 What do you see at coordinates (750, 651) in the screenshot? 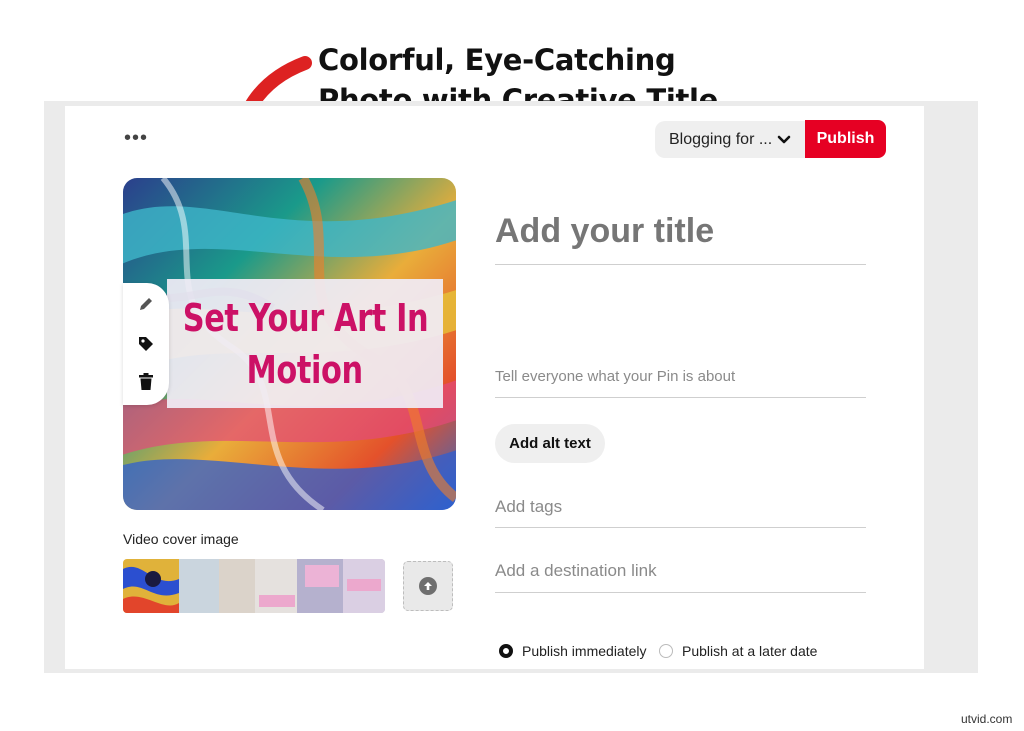
I see `publish-later-label: Publish at a later date` at bounding box center [750, 651].